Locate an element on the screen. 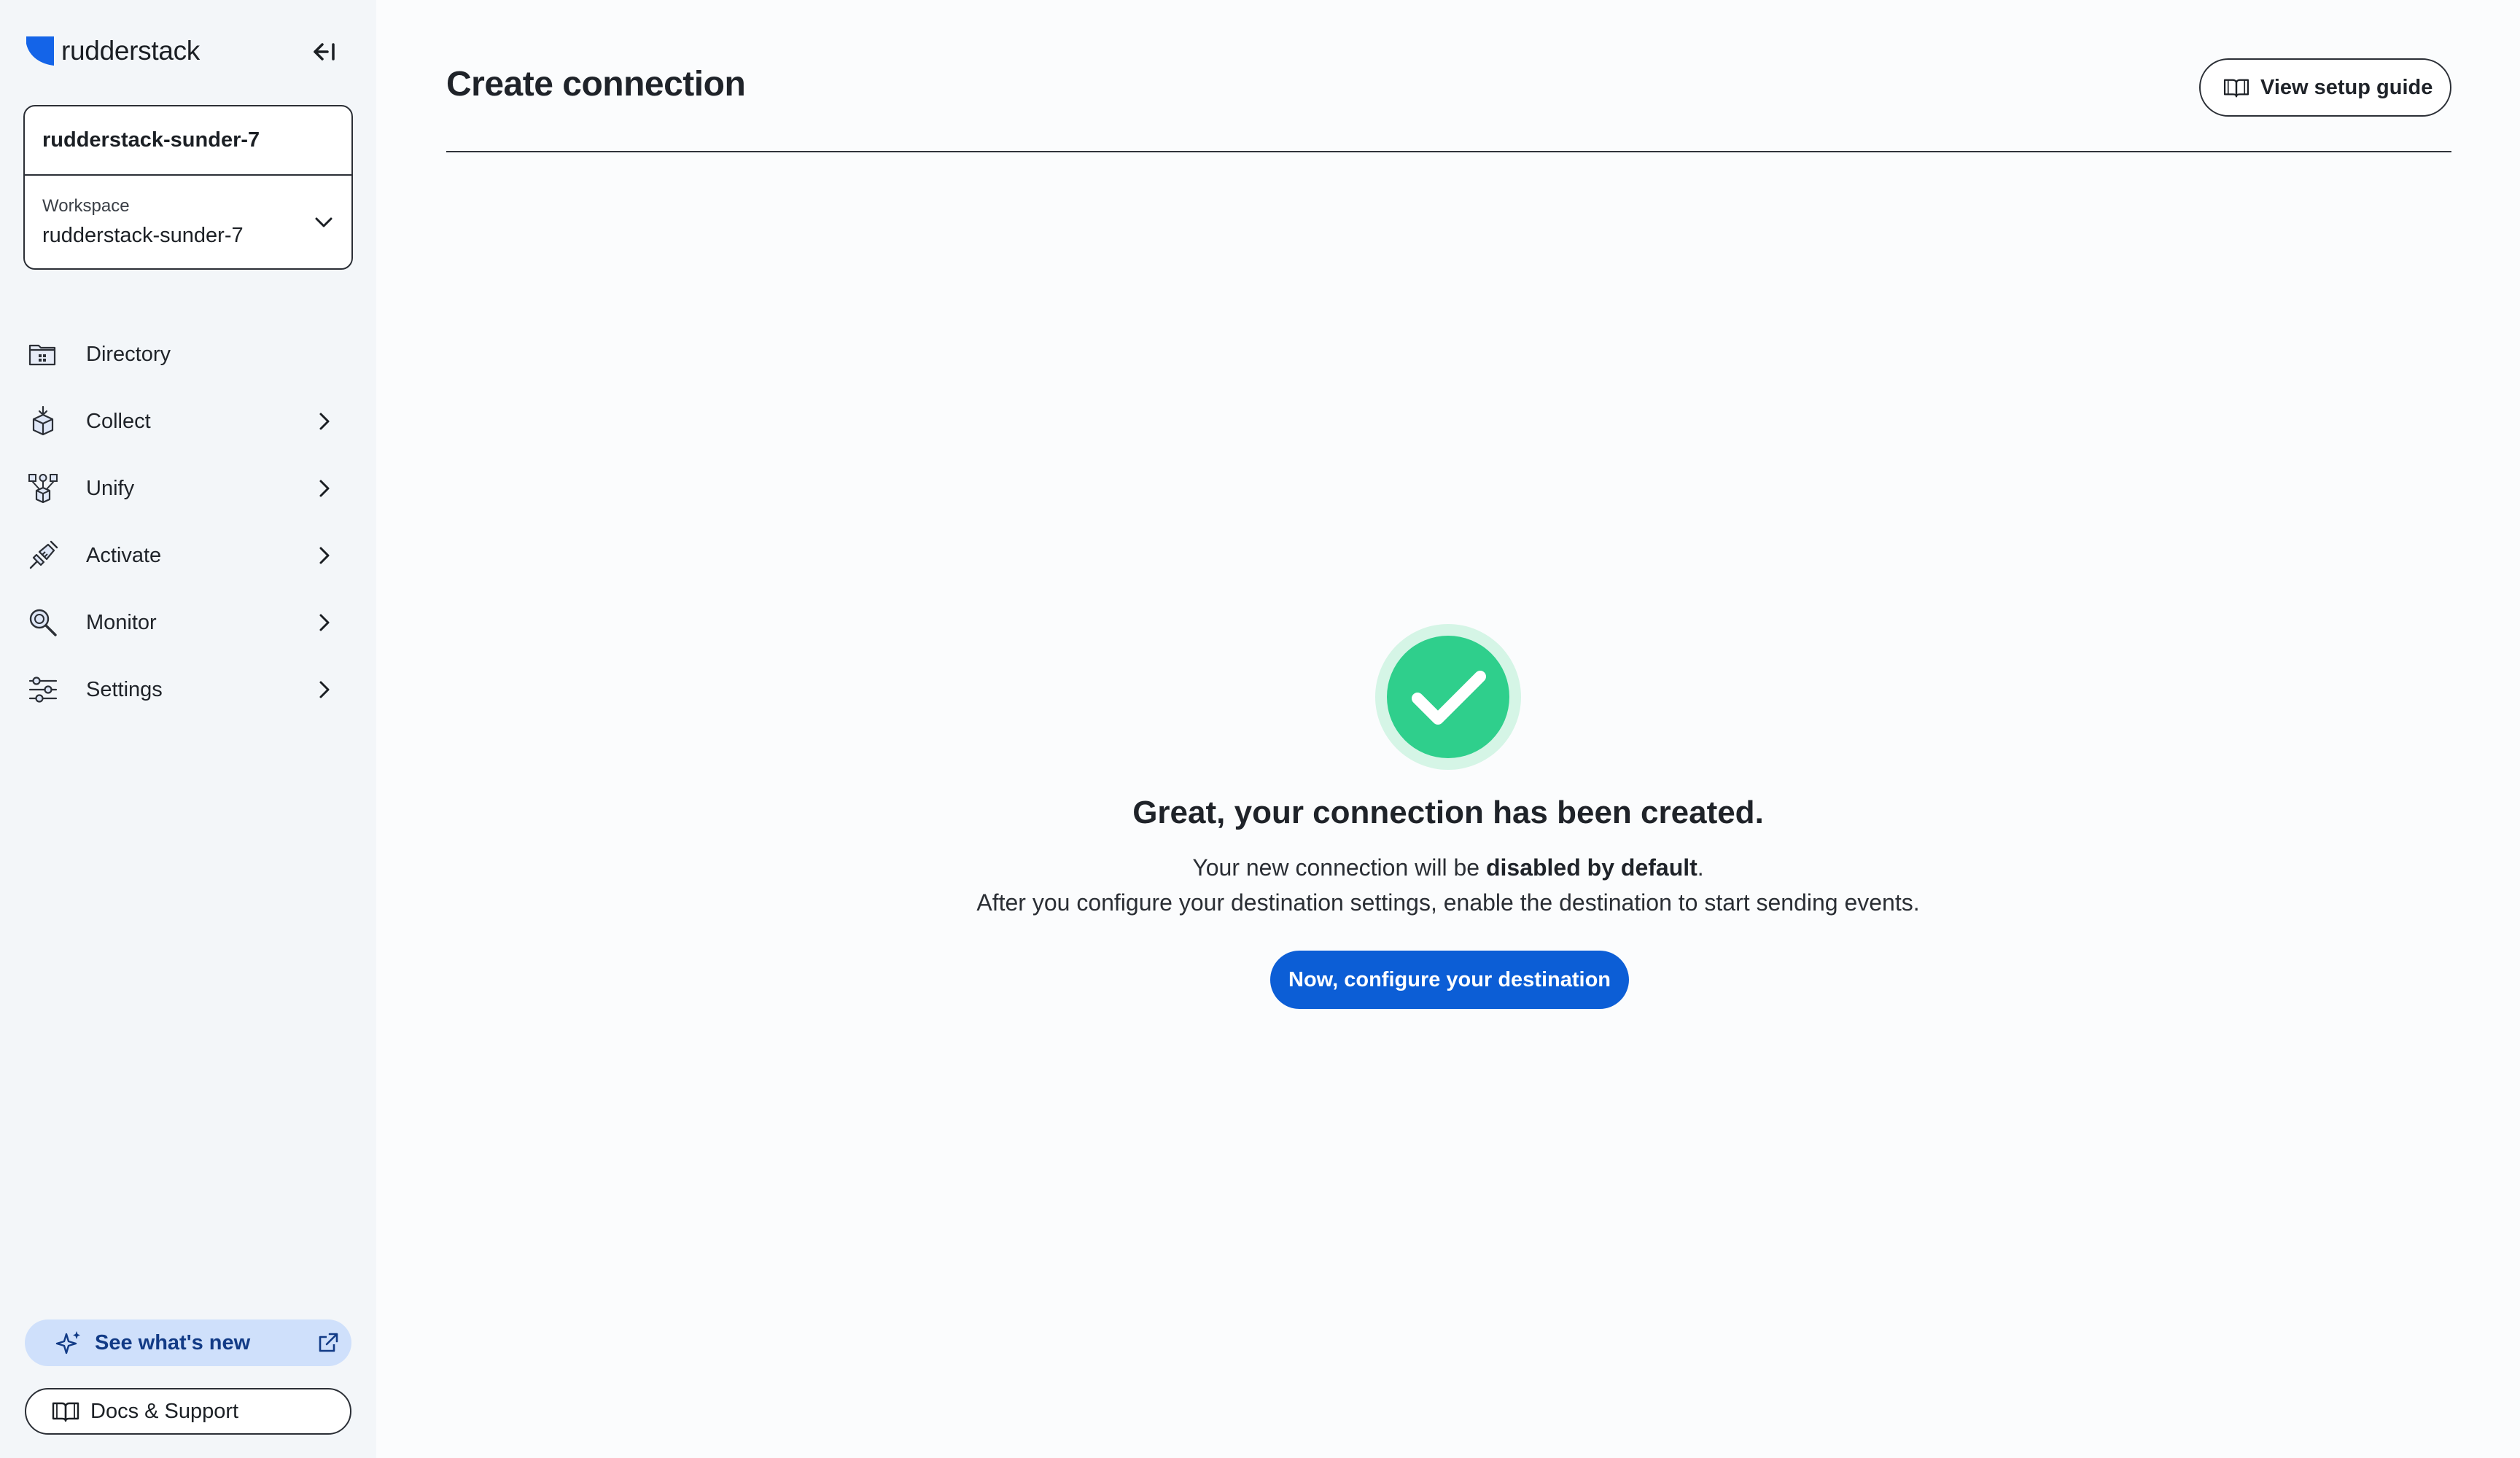 The height and width of the screenshot is (1458, 2520). view-setup-guide-button: View setup guide is located at coordinates (2325, 87).